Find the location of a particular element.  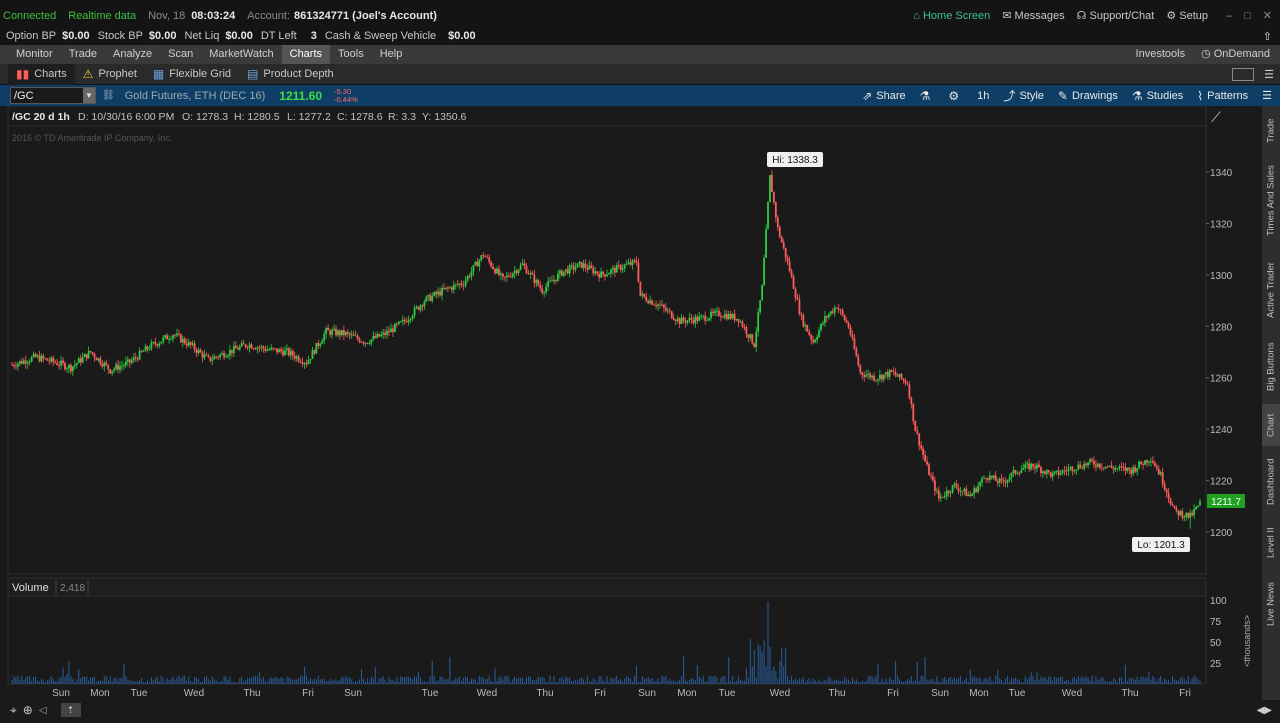

expand-button: ⇡ is located at coordinates (70, 710).